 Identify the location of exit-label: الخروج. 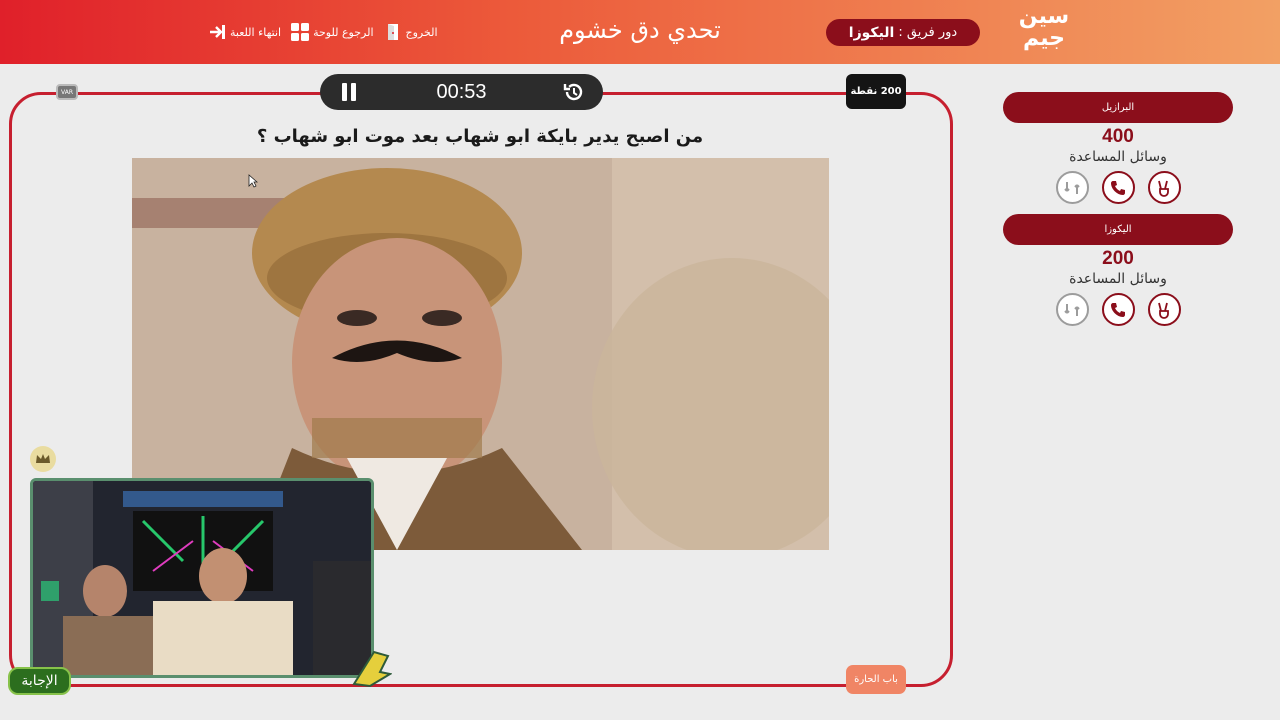
(421, 32).